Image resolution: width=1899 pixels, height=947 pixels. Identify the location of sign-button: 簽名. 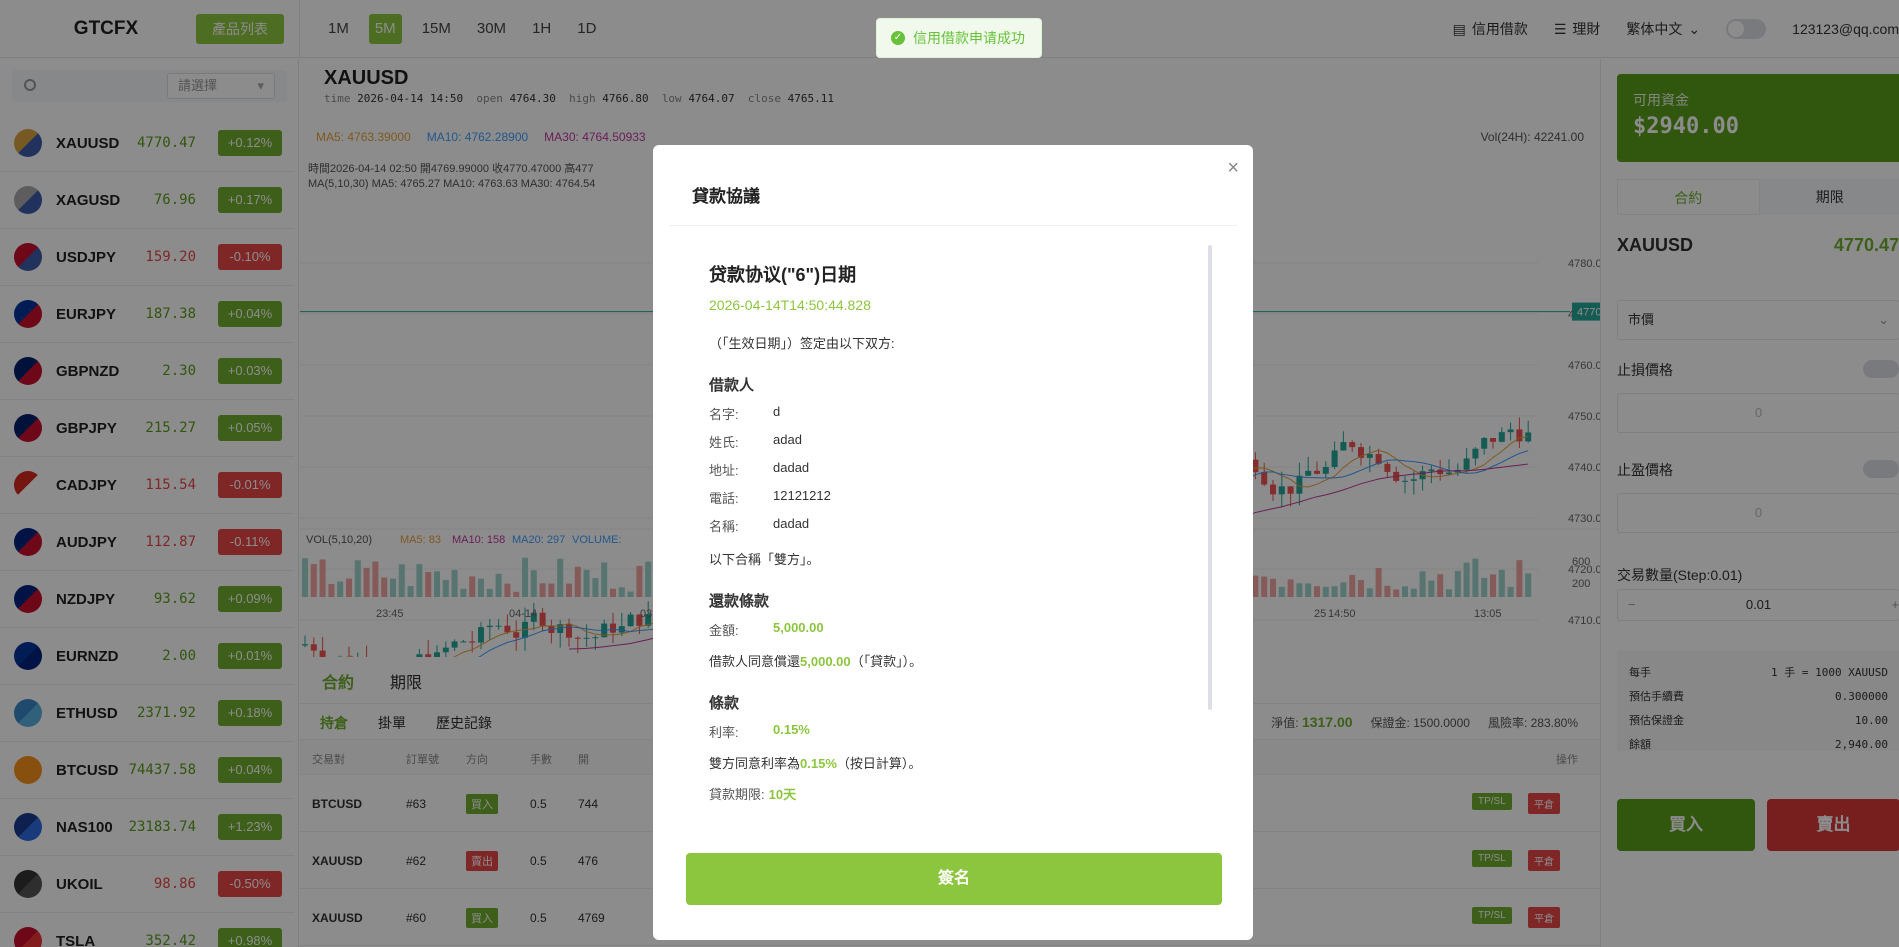
(954, 879).